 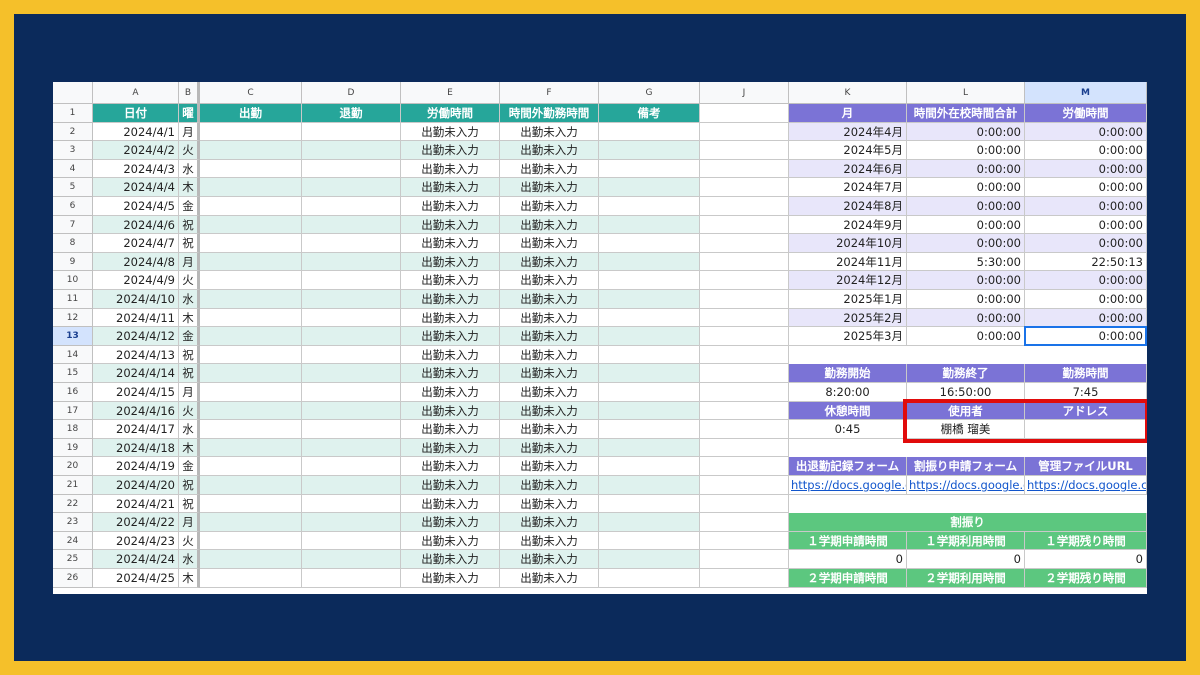 I want to click on month-cell: 2024年12月, so click(x=848, y=280).